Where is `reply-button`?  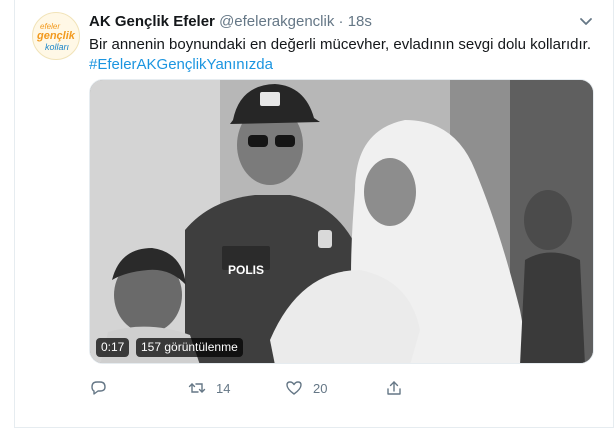 reply-button is located at coordinates (98, 388).